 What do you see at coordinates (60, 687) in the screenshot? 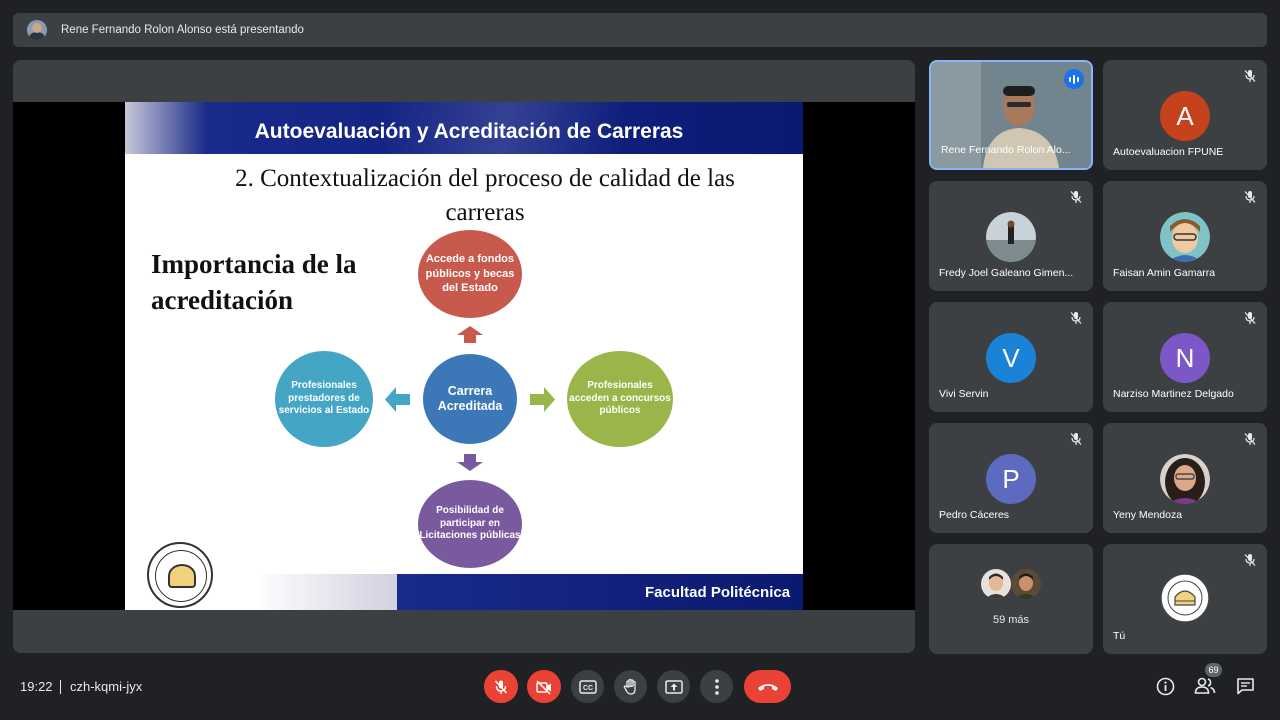
I see `divider` at bounding box center [60, 687].